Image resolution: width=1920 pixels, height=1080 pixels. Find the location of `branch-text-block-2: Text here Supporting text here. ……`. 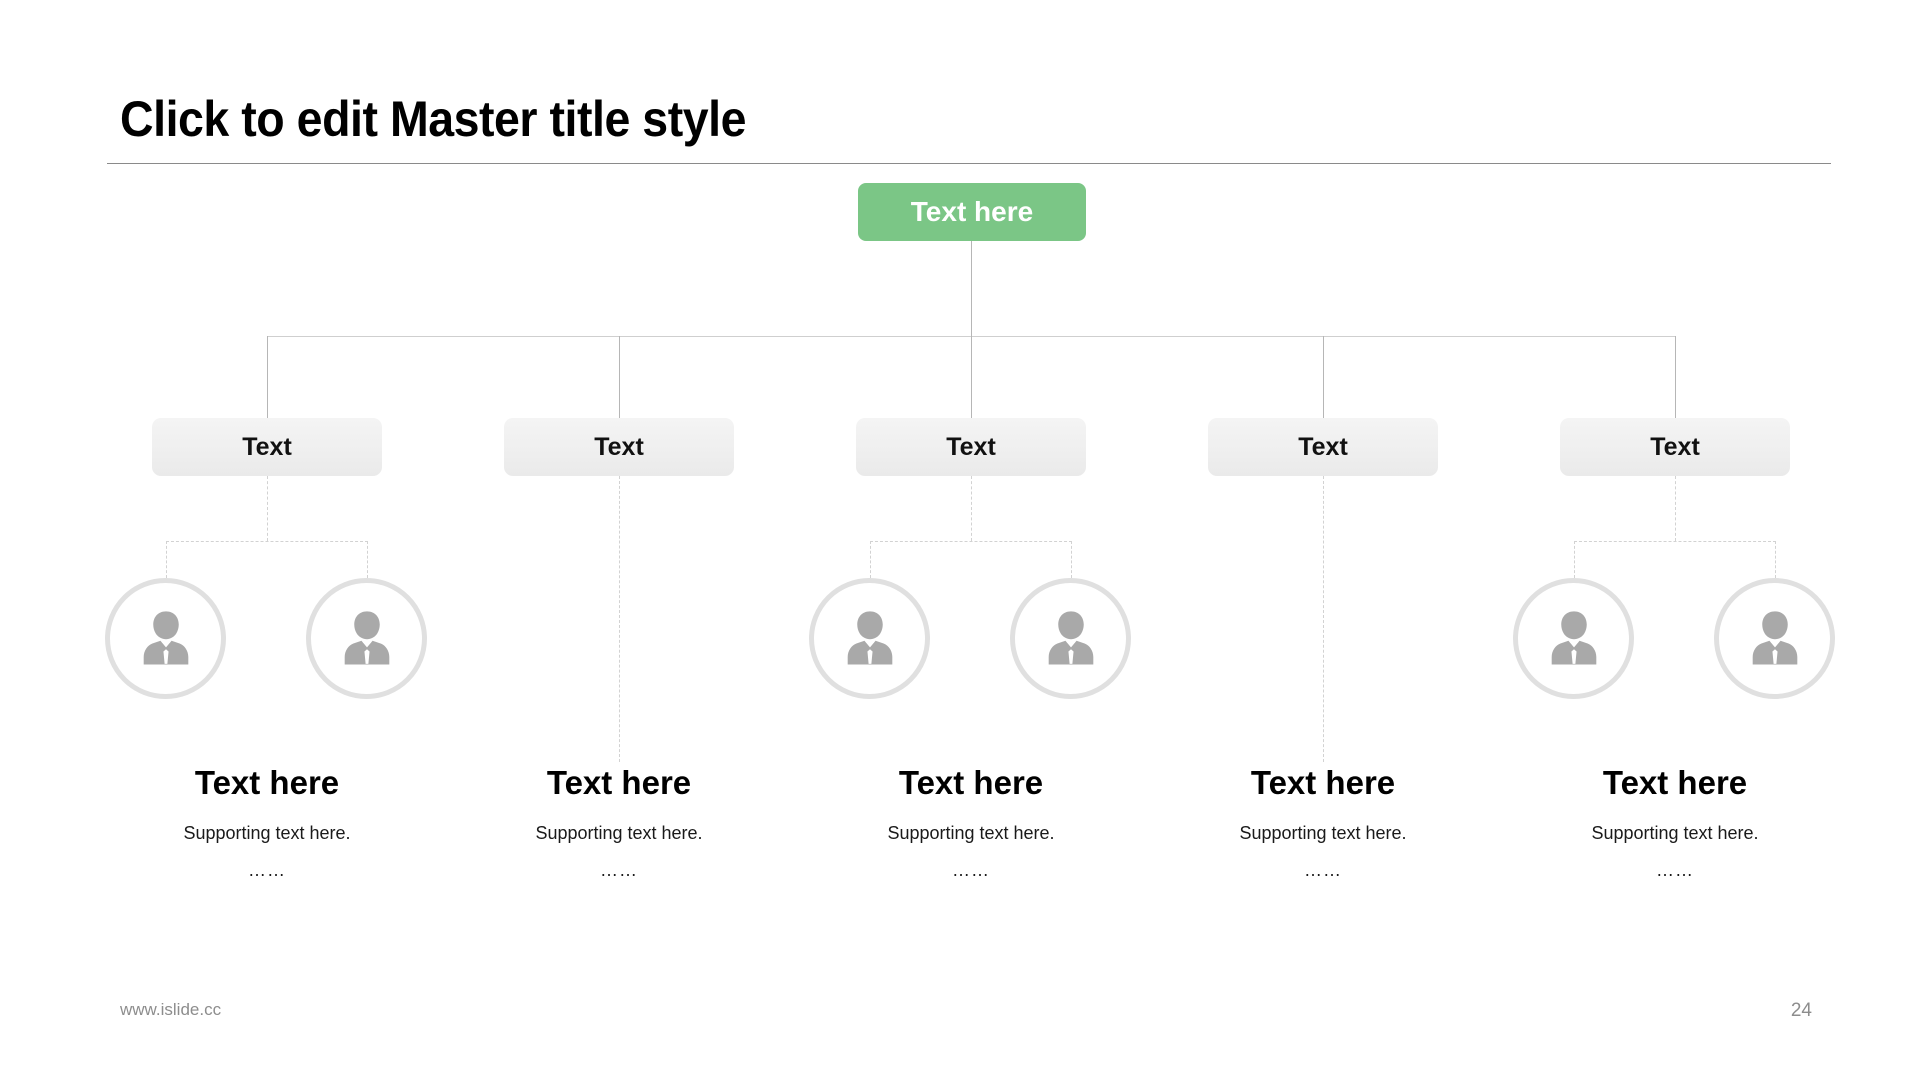

branch-text-block-2: Text here Supporting text here. …… is located at coordinates (619, 822).